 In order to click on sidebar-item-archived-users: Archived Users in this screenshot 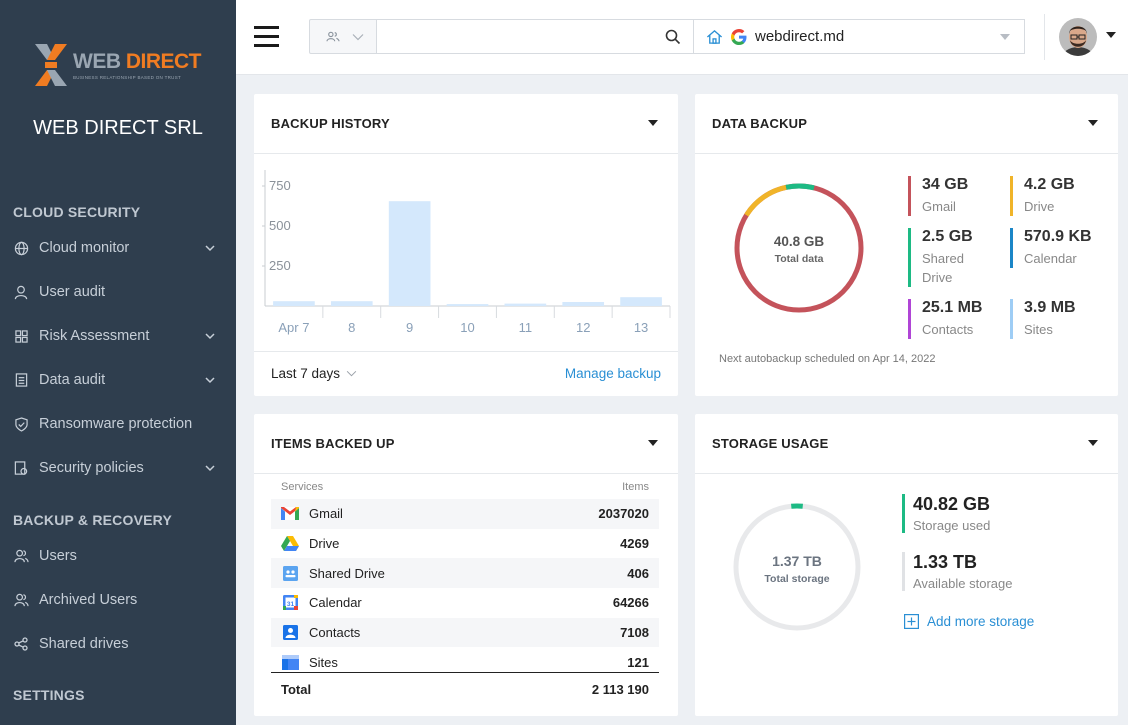, I will do `click(118, 600)`.